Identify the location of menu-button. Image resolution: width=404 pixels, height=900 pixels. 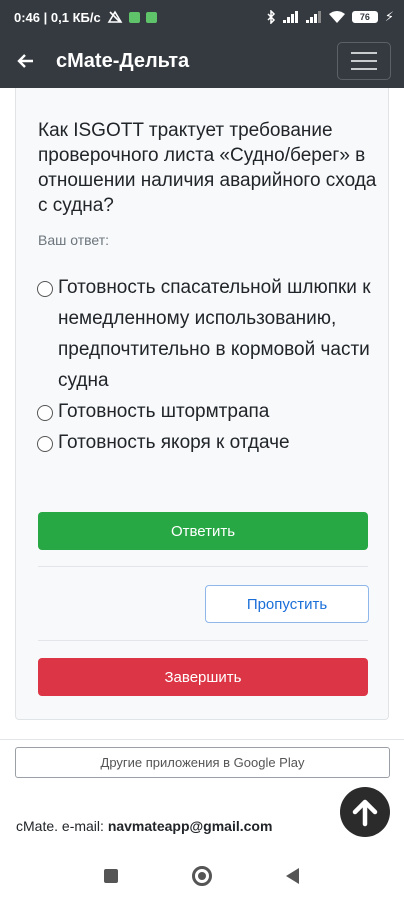
(364, 61).